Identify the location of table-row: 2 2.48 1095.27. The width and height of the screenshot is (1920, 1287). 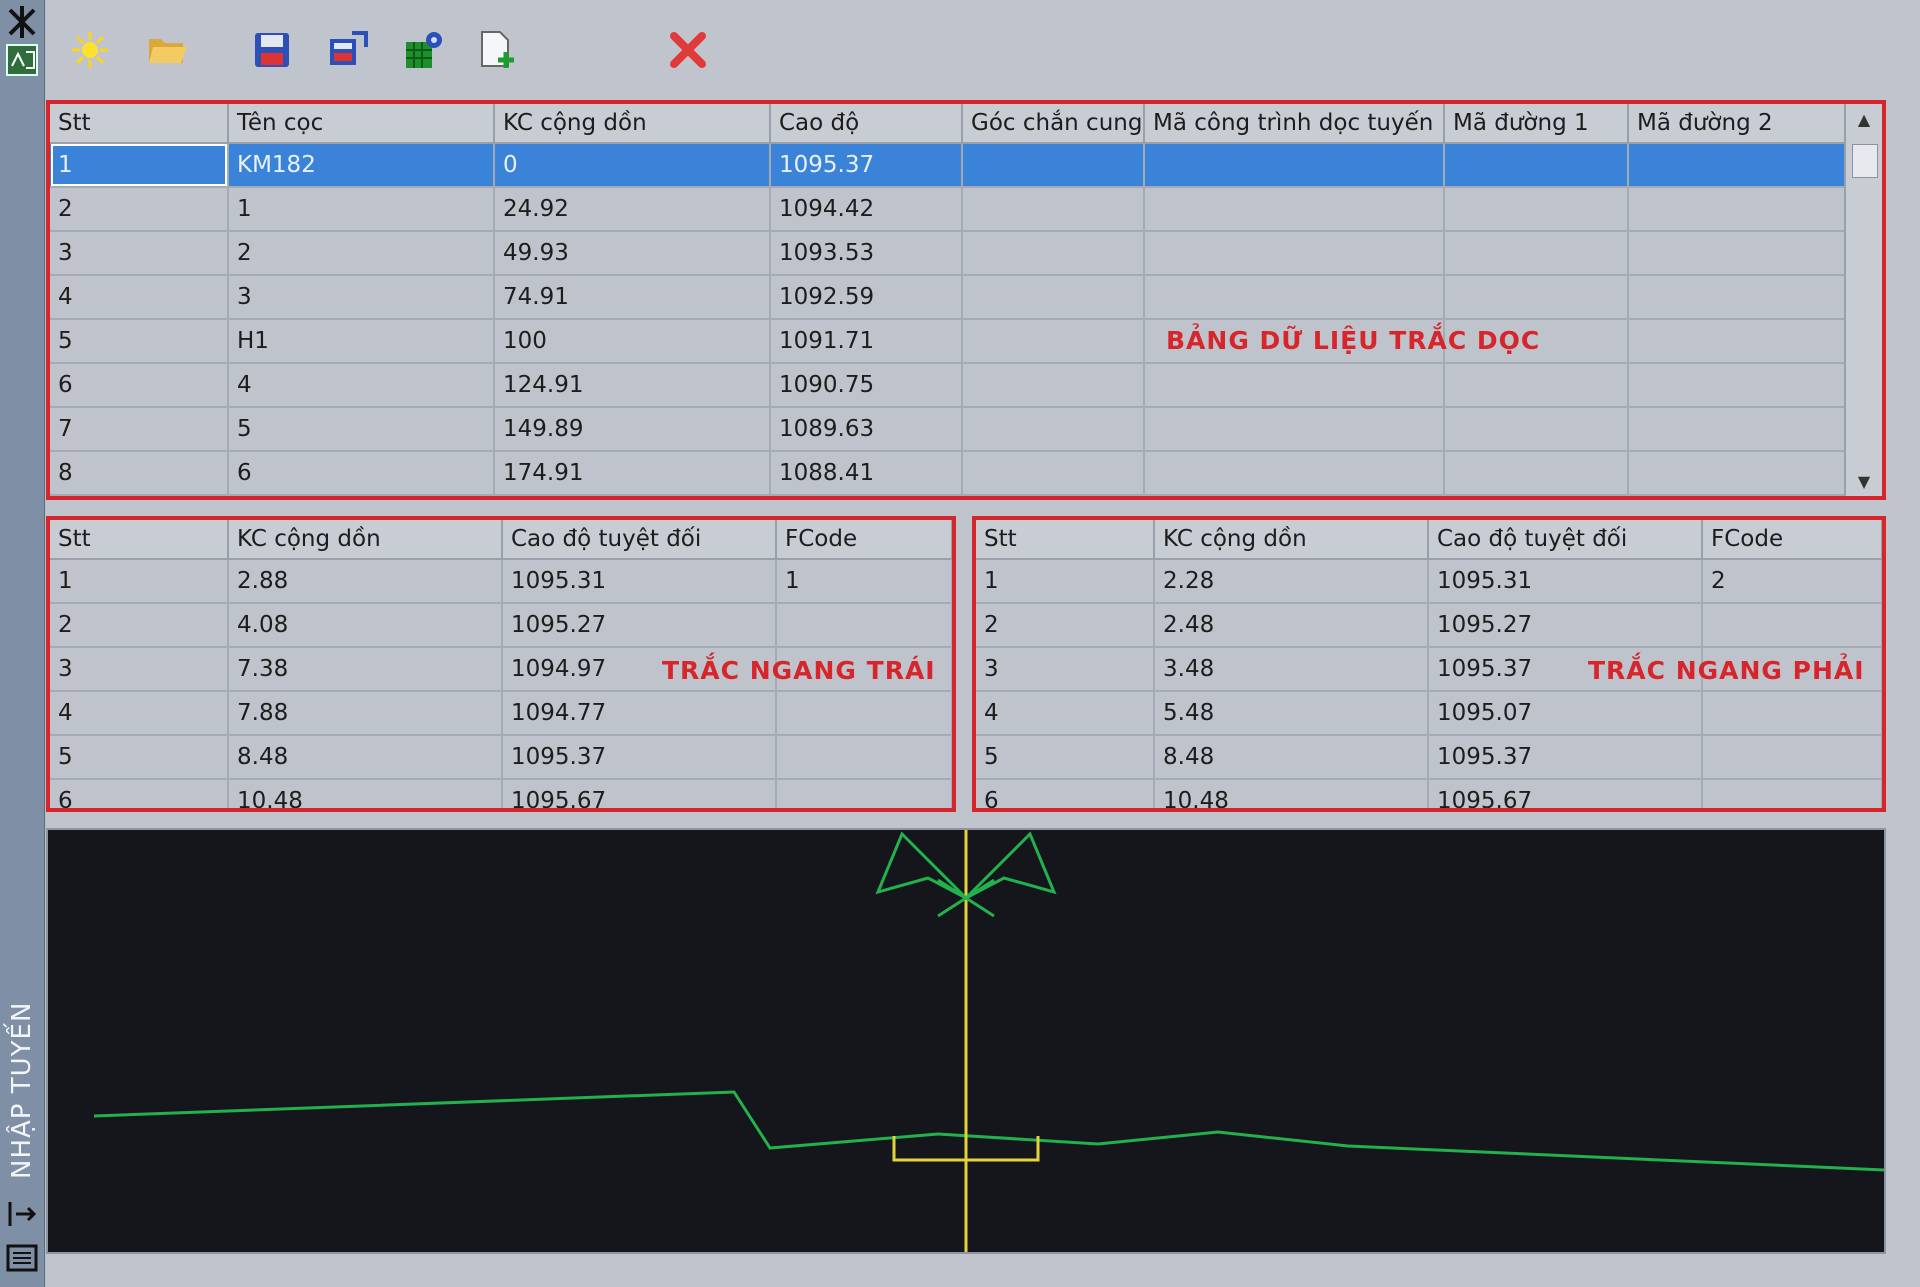
(1429, 625).